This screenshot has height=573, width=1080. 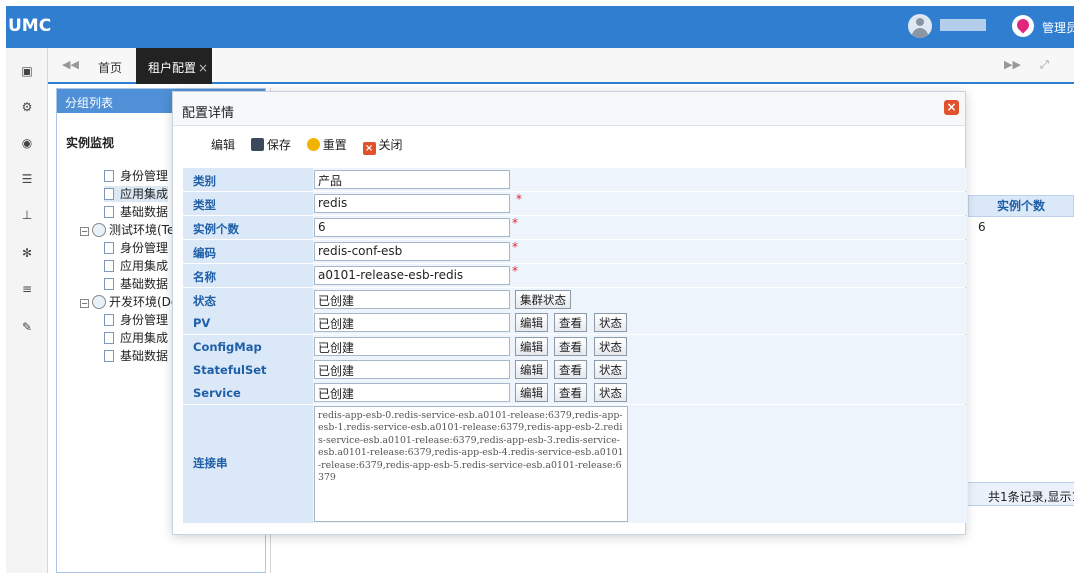 What do you see at coordinates (610, 392) in the screenshot?
I see `service-state-button: 状态` at bounding box center [610, 392].